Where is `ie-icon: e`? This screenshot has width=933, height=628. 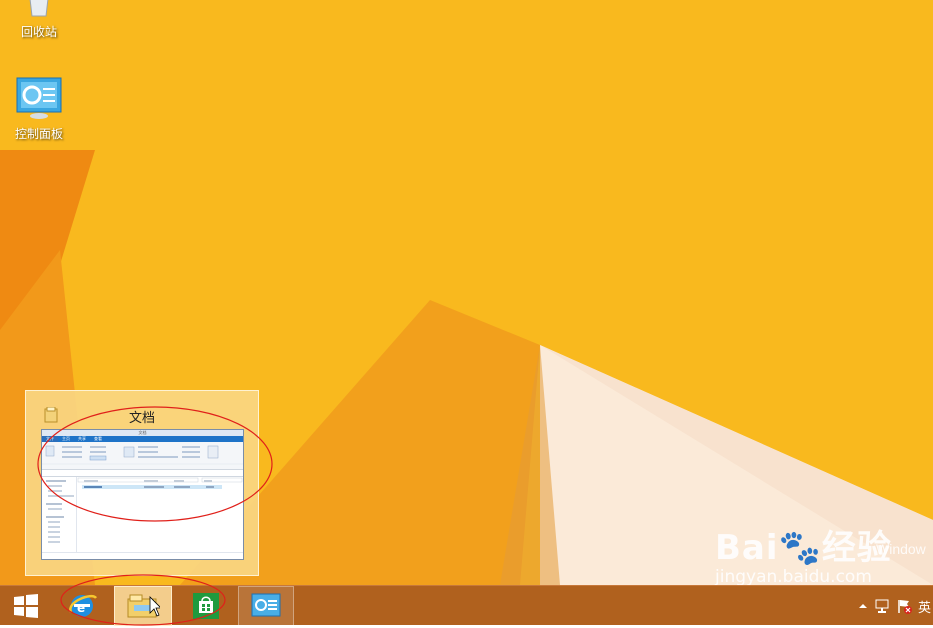
ie-icon: e is located at coordinates (83, 606).